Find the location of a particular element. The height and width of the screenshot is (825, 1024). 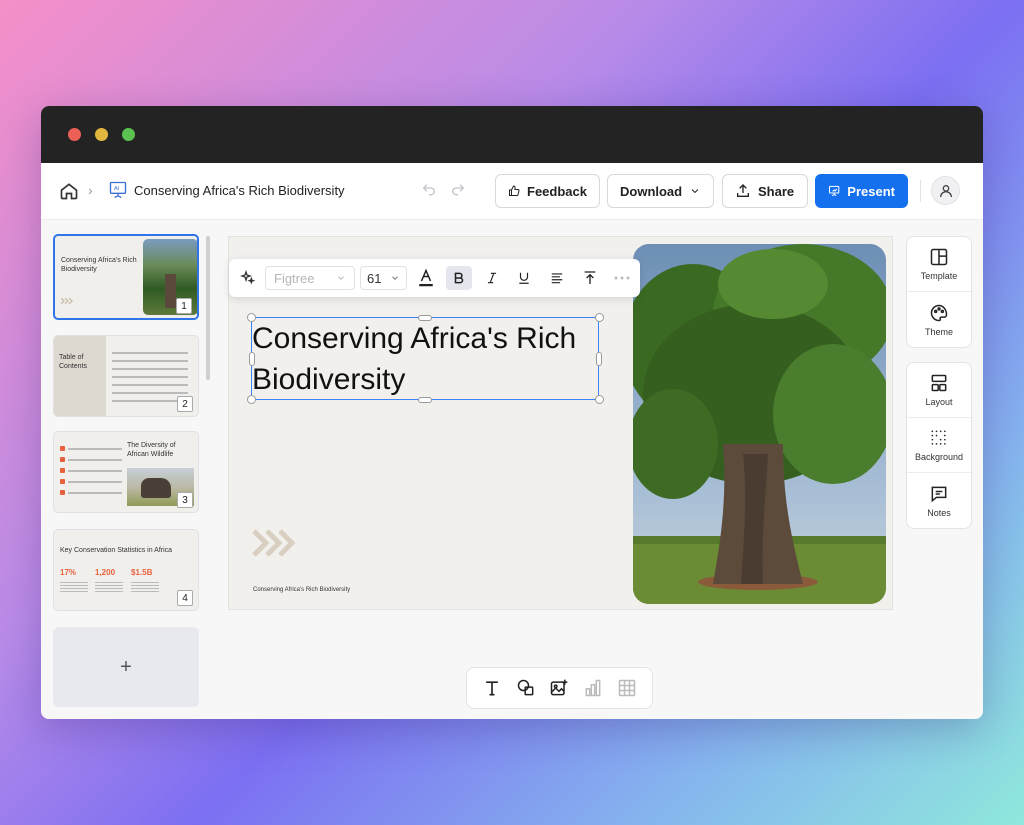

align-left-icon is located at coordinates (557, 278).